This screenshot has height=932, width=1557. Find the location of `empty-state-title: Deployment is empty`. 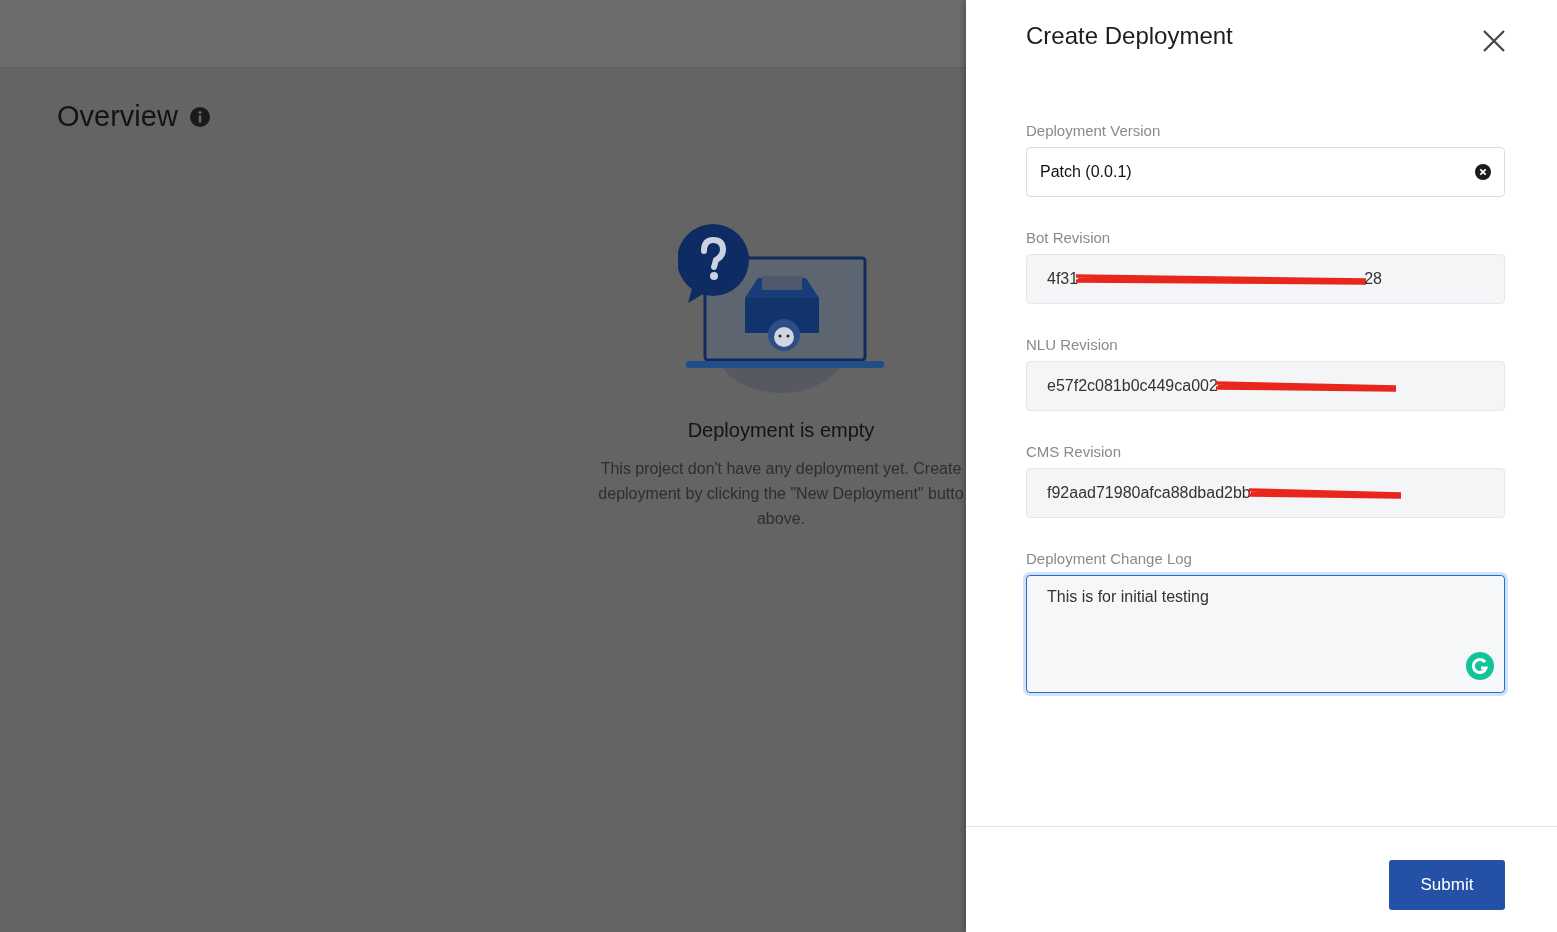

empty-state-title: Deployment is empty is located at coordinates (781, 430).